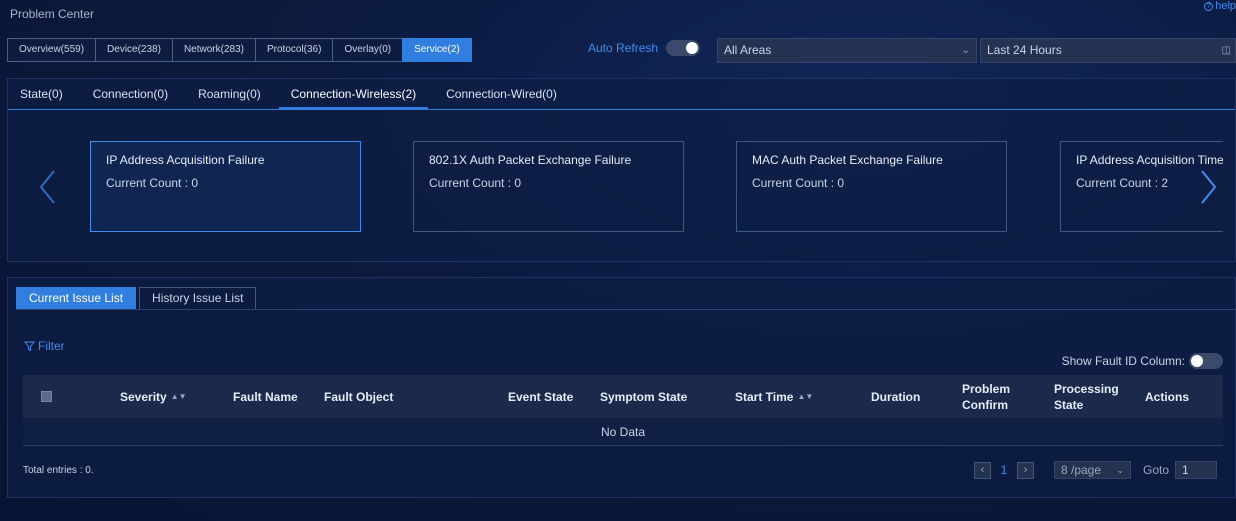 Image resolution: width=1236 pixels, height=521 pixels. I want to click on tab-protocol: Protocol(36), so click(294, 50).